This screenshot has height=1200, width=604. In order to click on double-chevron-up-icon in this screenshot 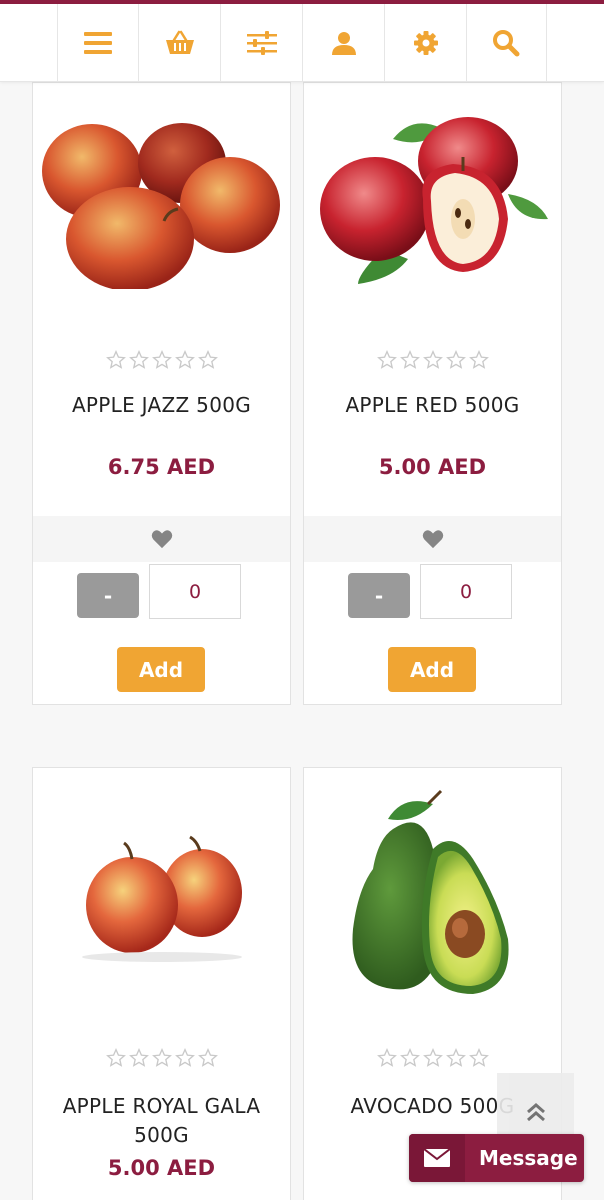, I will do `click(535, 1112)`.